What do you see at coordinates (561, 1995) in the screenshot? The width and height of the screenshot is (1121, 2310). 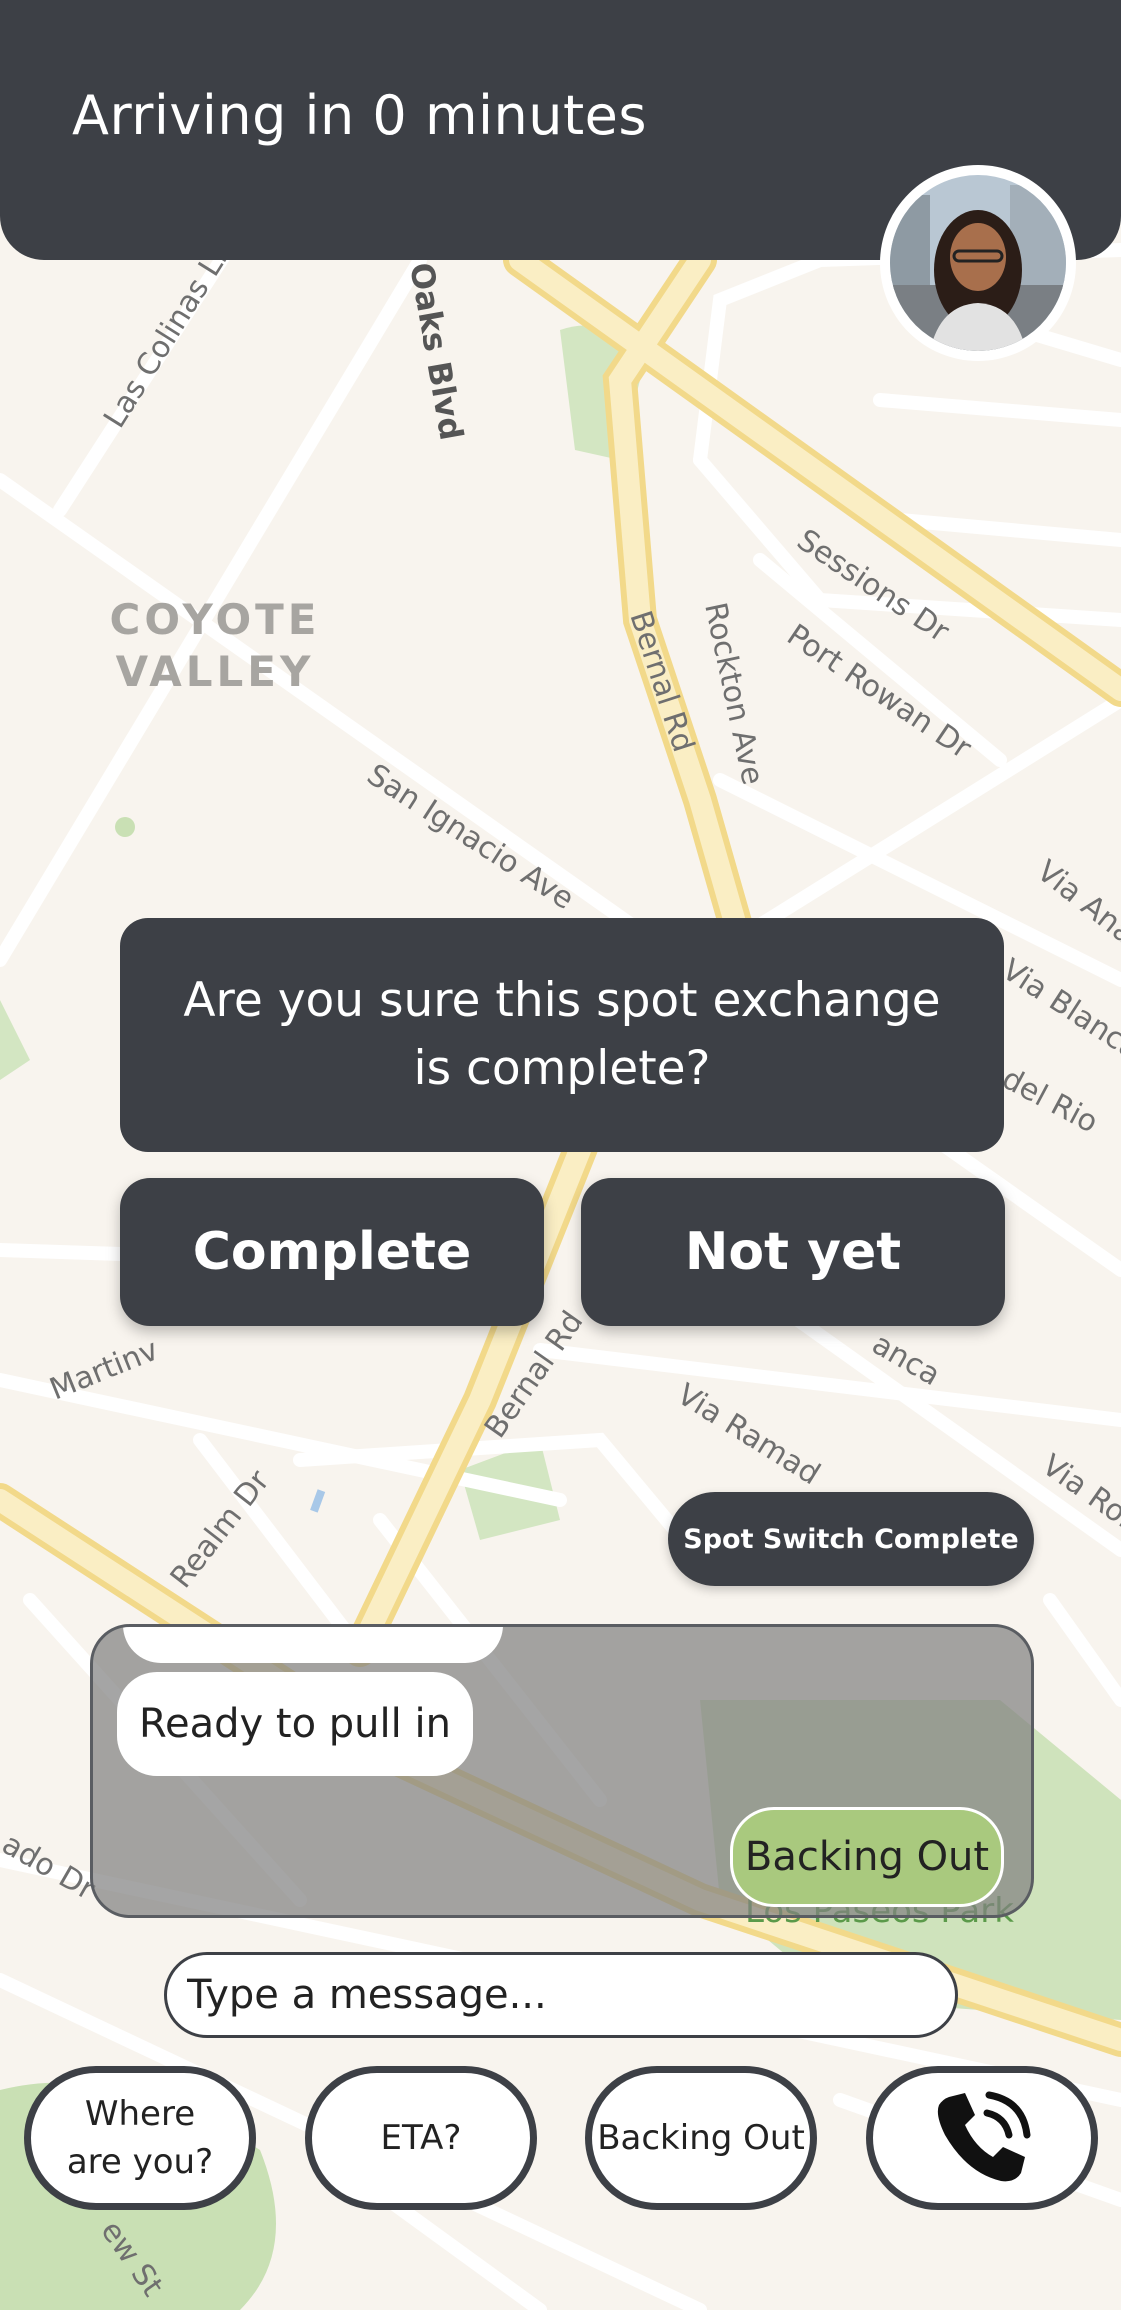 I see `message-input` at bounding box center [561, 1995].